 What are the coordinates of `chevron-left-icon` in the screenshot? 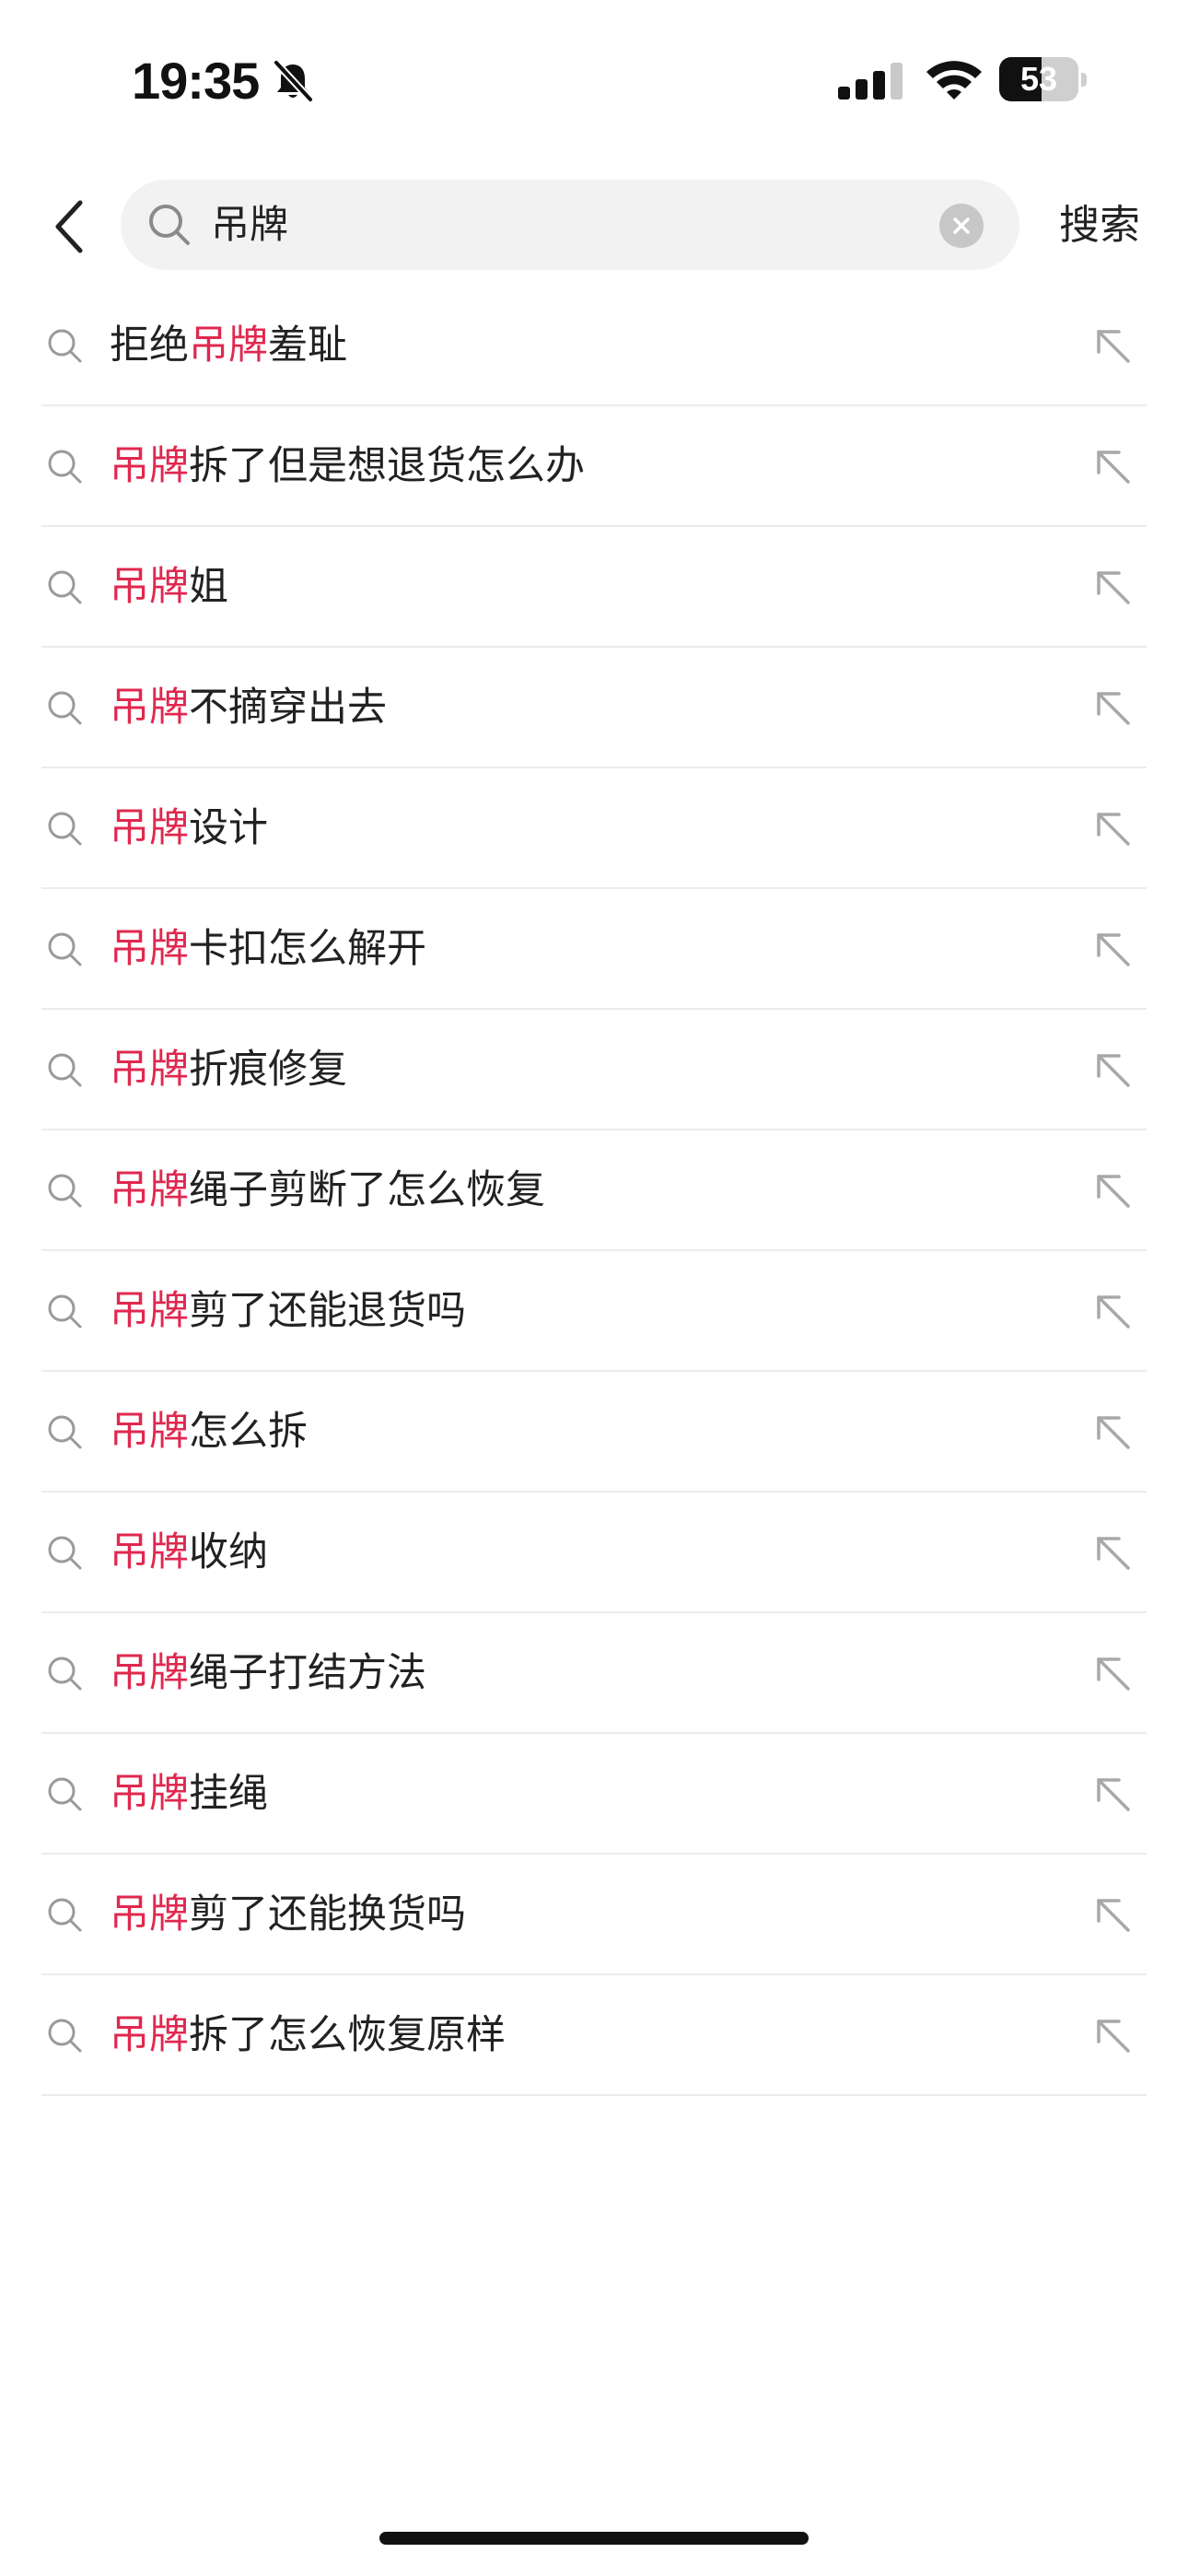 It's located at (69, 227).